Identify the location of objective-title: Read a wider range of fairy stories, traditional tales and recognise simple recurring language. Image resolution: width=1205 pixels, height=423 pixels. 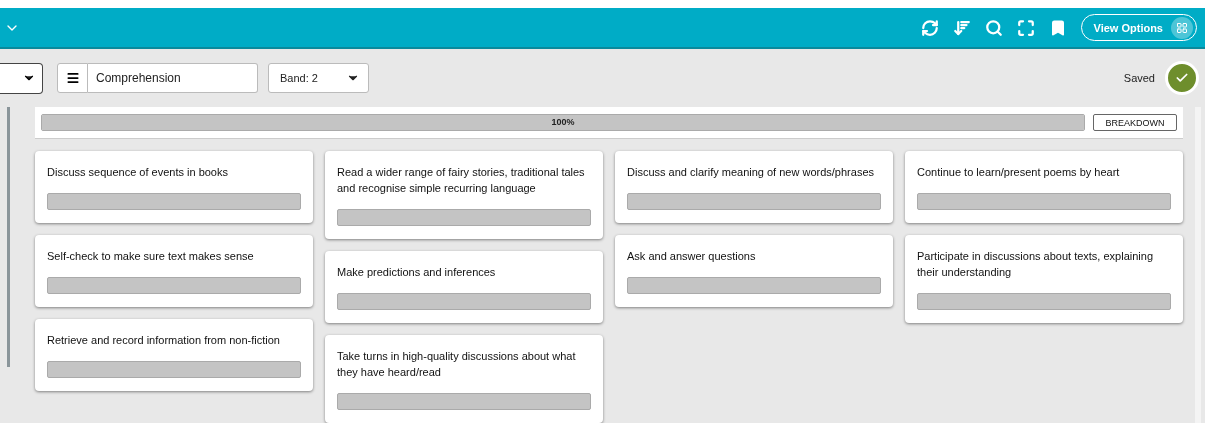
(461, 180).